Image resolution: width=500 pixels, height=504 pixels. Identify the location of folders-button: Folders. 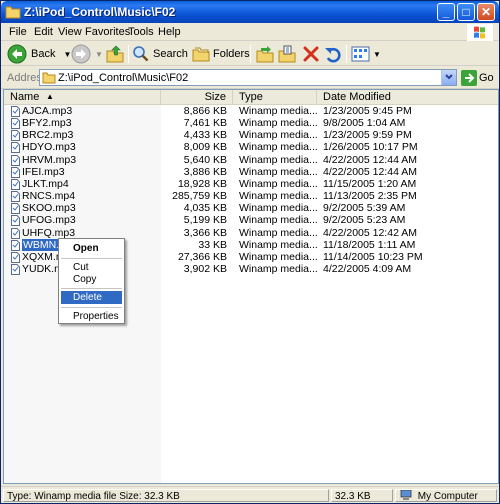
(221, 54).